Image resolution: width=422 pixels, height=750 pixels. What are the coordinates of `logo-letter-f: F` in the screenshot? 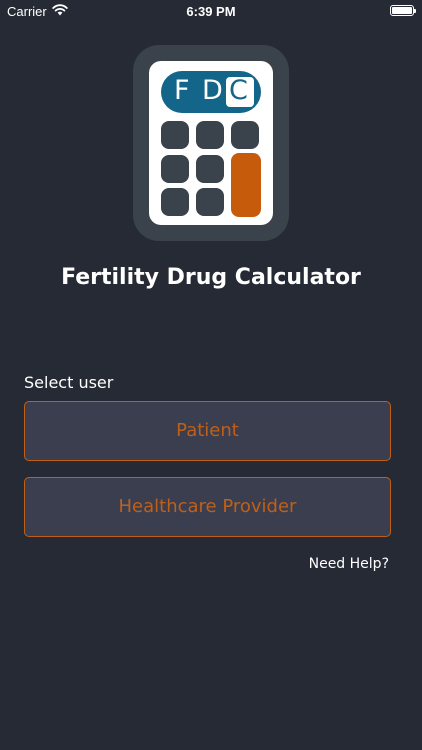 It's located at (182, 90).